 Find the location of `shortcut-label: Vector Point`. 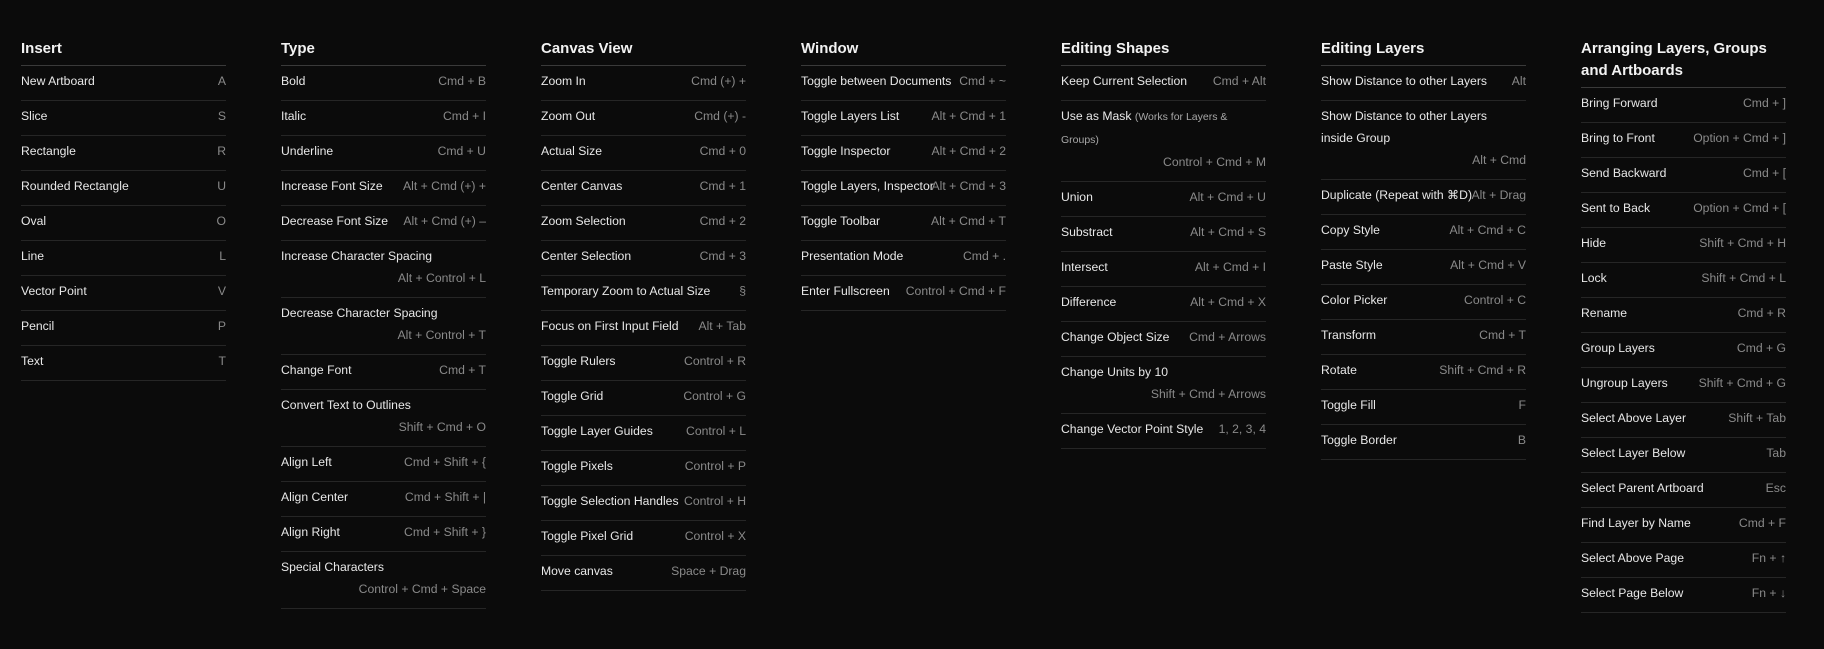

shortcut-label: Vector Point is located at coordinates (54, 291).